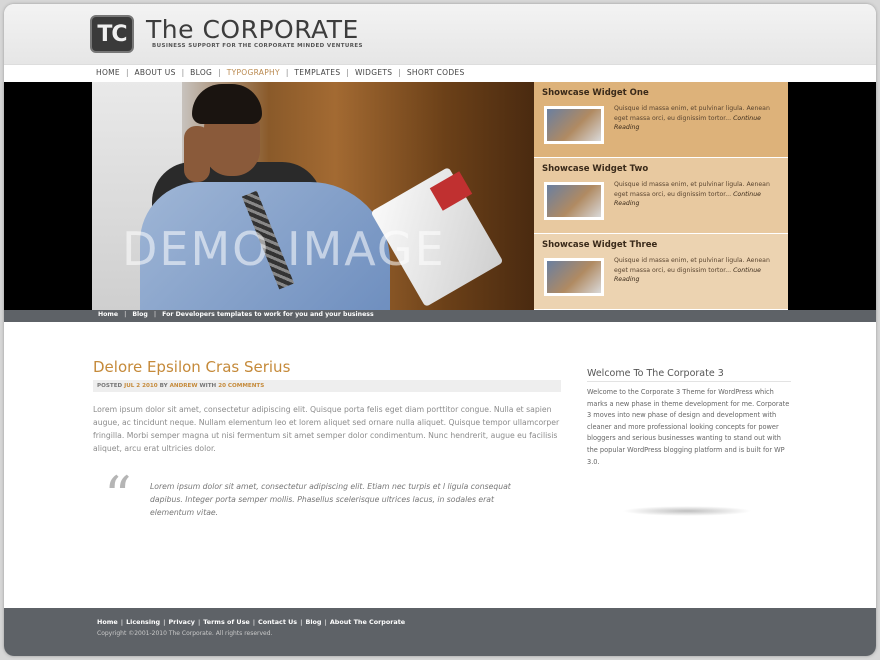 This screenshot has height=660, width=880. Describe the element at coordinates (313, 622) in the screenshot. I see `footer-link-blog: Blog` at that location.